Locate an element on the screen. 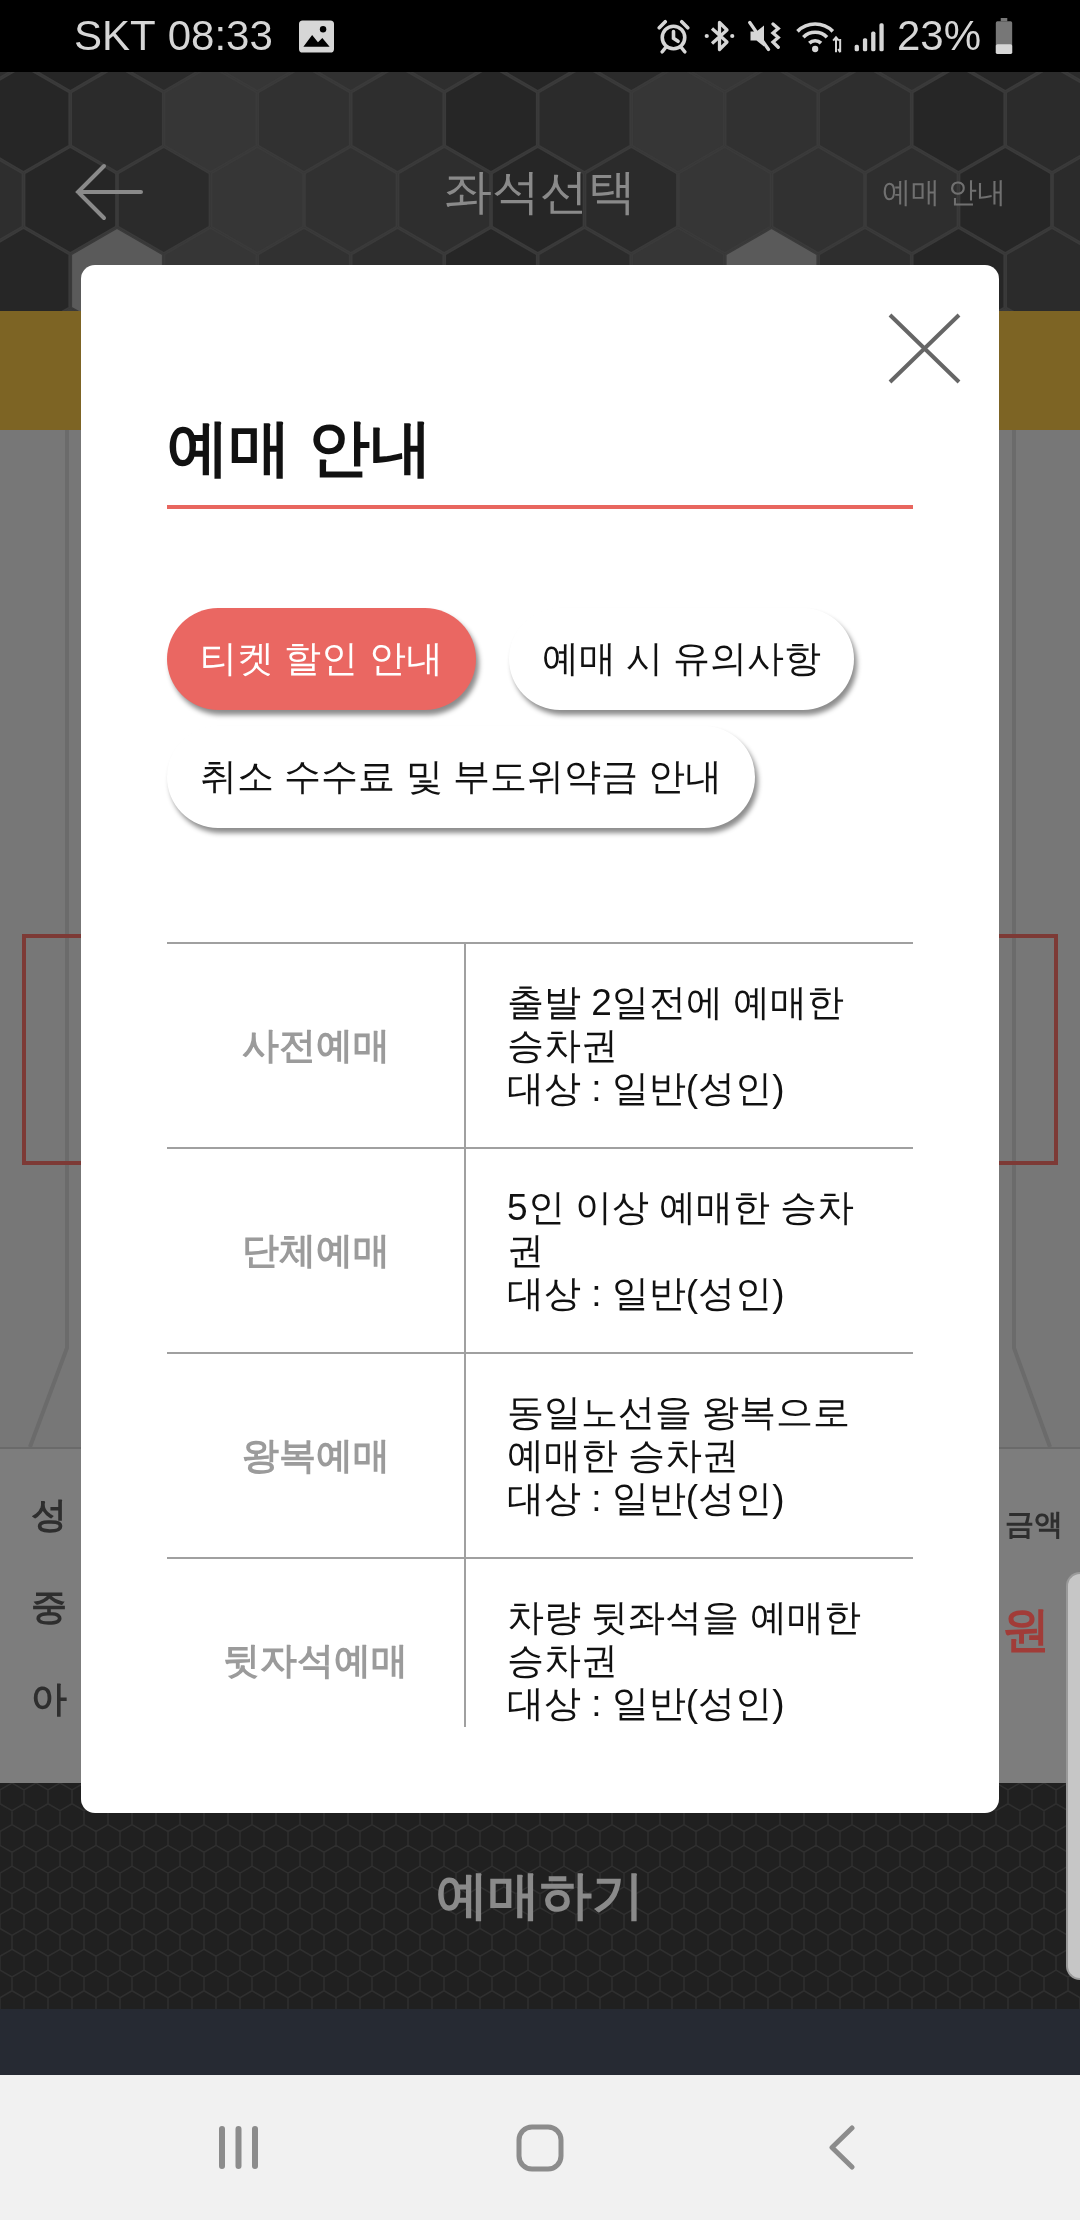  muted-speaker-icon is located at coordinates (765, 36).